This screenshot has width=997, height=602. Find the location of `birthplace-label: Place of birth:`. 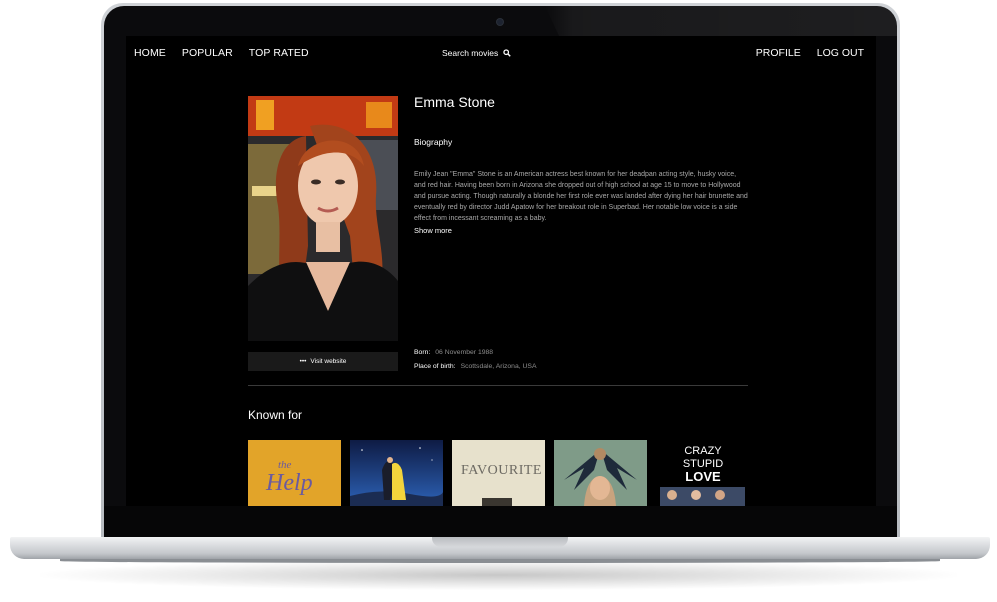

birthplace-label: Place of birth: is located at coordinates (435, 366).